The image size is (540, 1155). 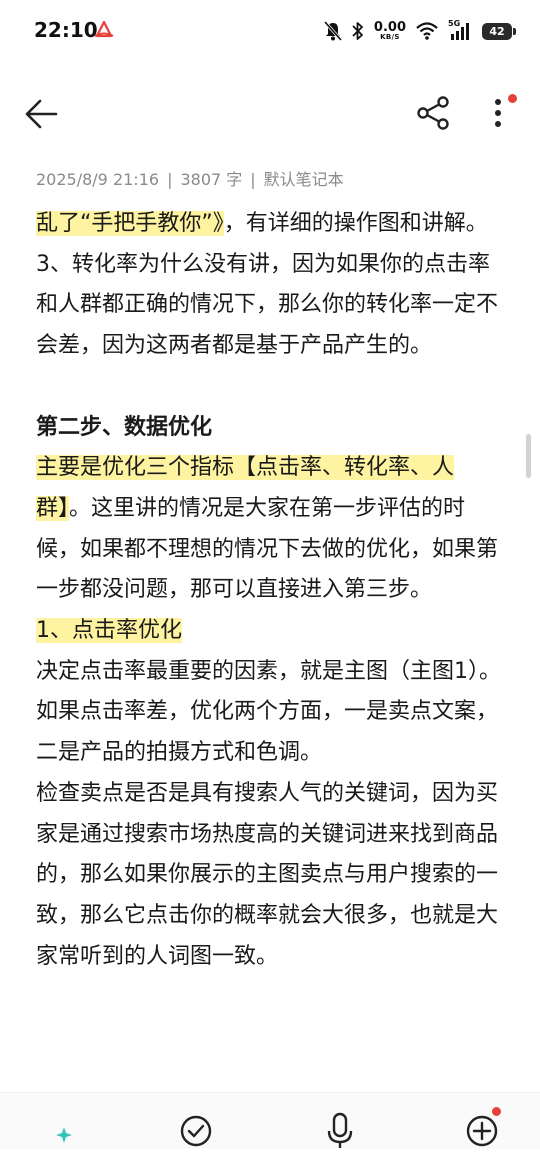 What do you see at coordinates (355, 223) in the screenshot?
I see `paragraph-text: ，有详细的操作图和讲解。` at bounding box center [355, 223].